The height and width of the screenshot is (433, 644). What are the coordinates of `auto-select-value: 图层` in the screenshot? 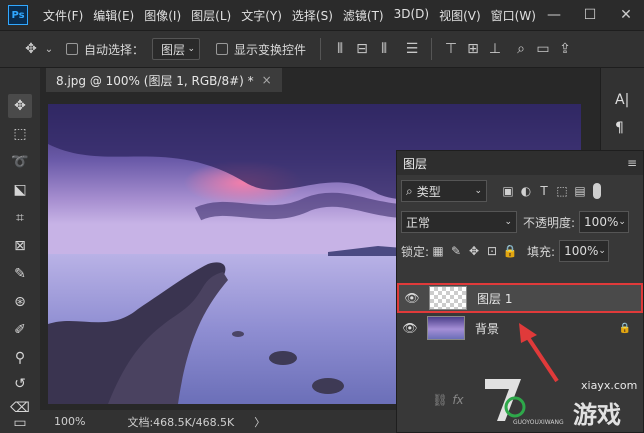 It's located at (173, 49).